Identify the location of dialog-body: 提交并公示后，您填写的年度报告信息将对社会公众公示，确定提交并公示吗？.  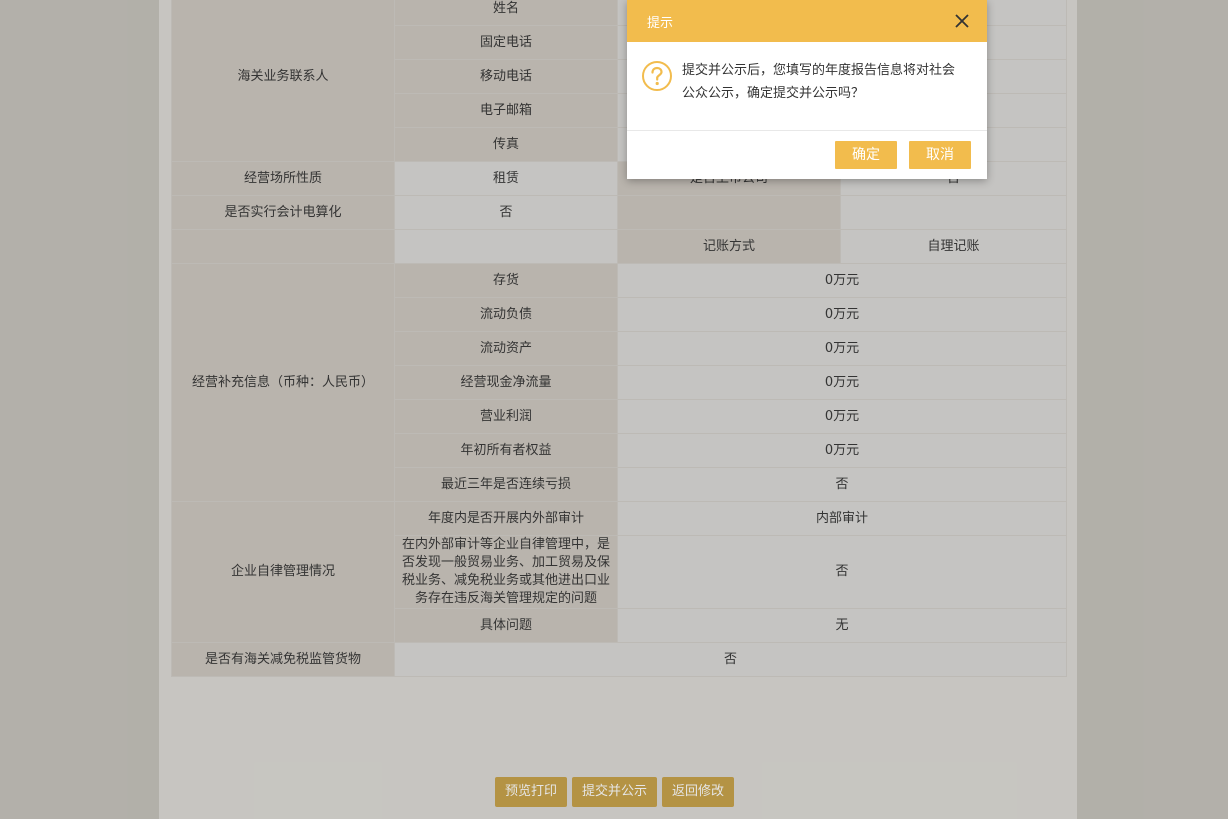
(807, 86).